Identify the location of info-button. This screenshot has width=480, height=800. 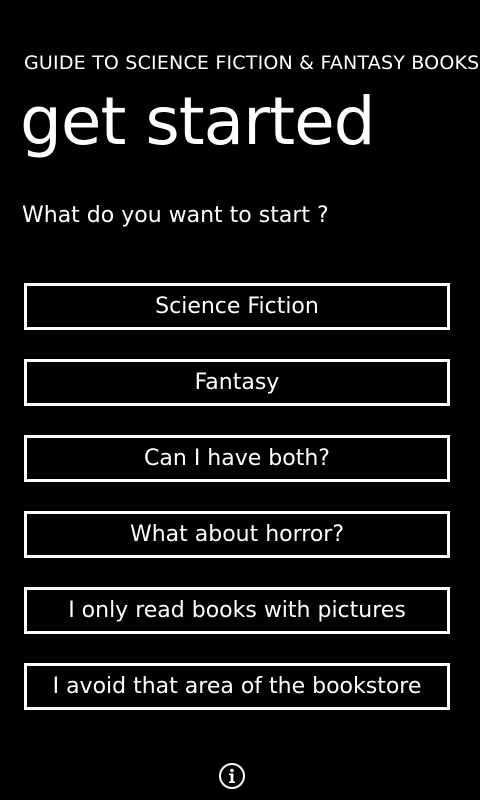
(232, 776).